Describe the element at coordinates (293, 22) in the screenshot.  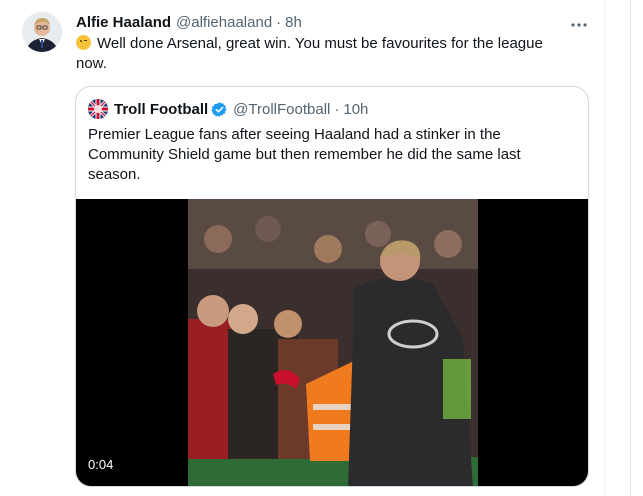
I see `tweet-time: 8h` at that location.